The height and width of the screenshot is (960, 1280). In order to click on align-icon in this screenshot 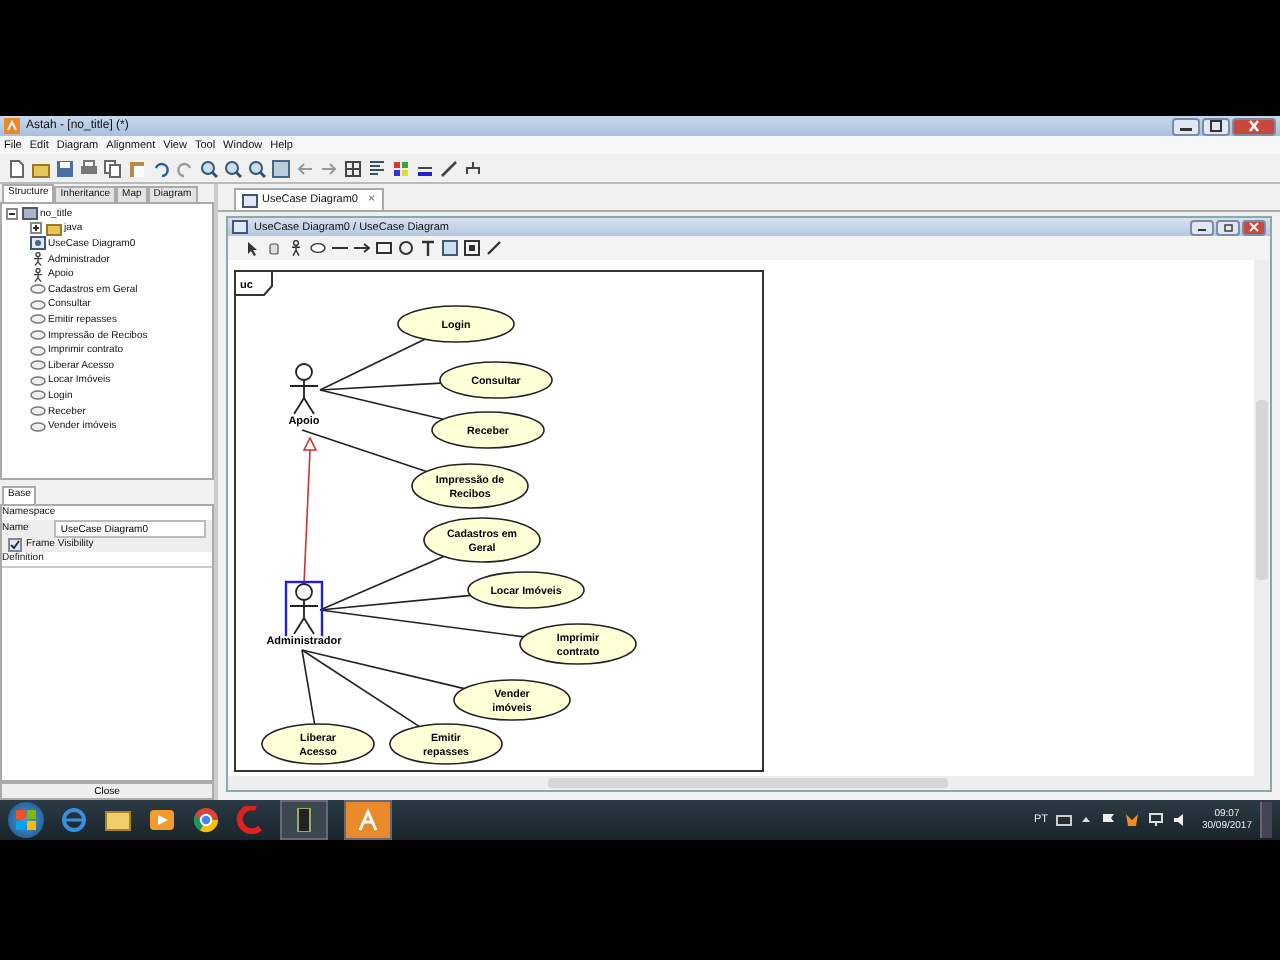, I will do `click(377, 168)`.